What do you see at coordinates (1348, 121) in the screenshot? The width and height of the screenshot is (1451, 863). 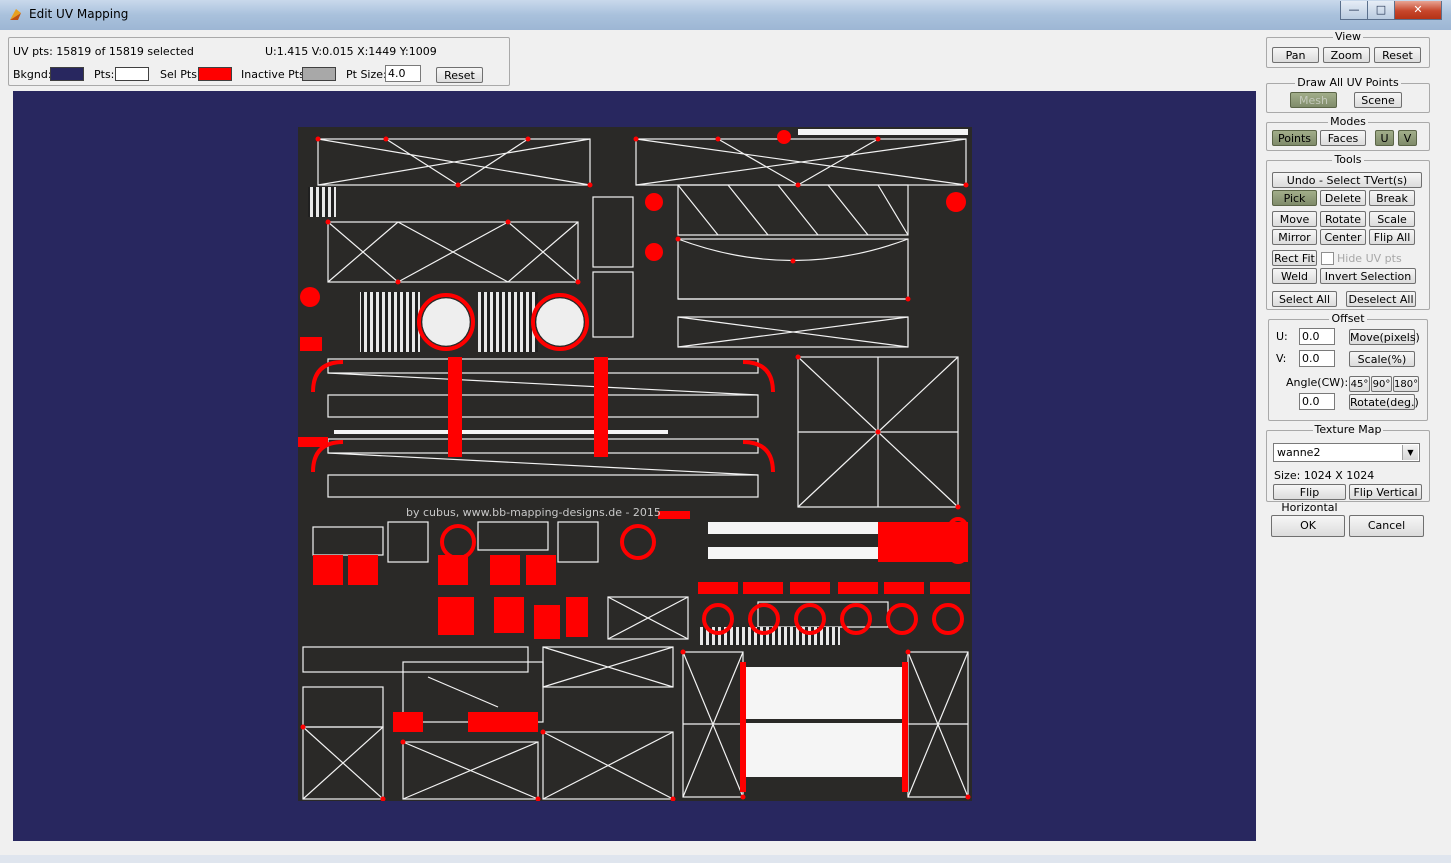 I see `modes-group-title: Modes` at bounding box center [1348, 121].